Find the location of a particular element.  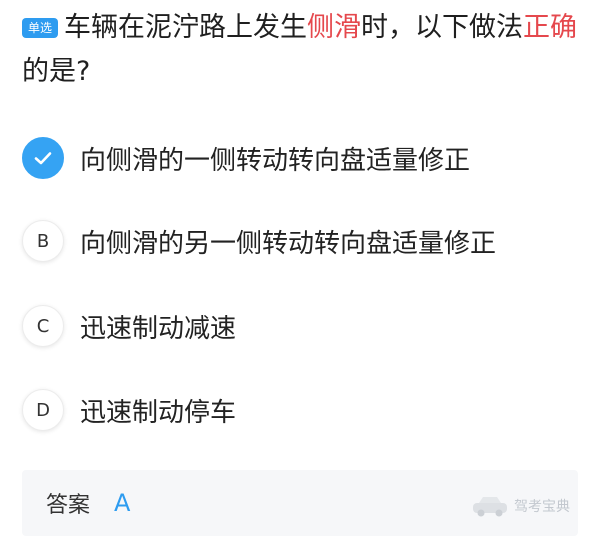

watermark: 驾考宝典 is located at coordinates (520, 506).